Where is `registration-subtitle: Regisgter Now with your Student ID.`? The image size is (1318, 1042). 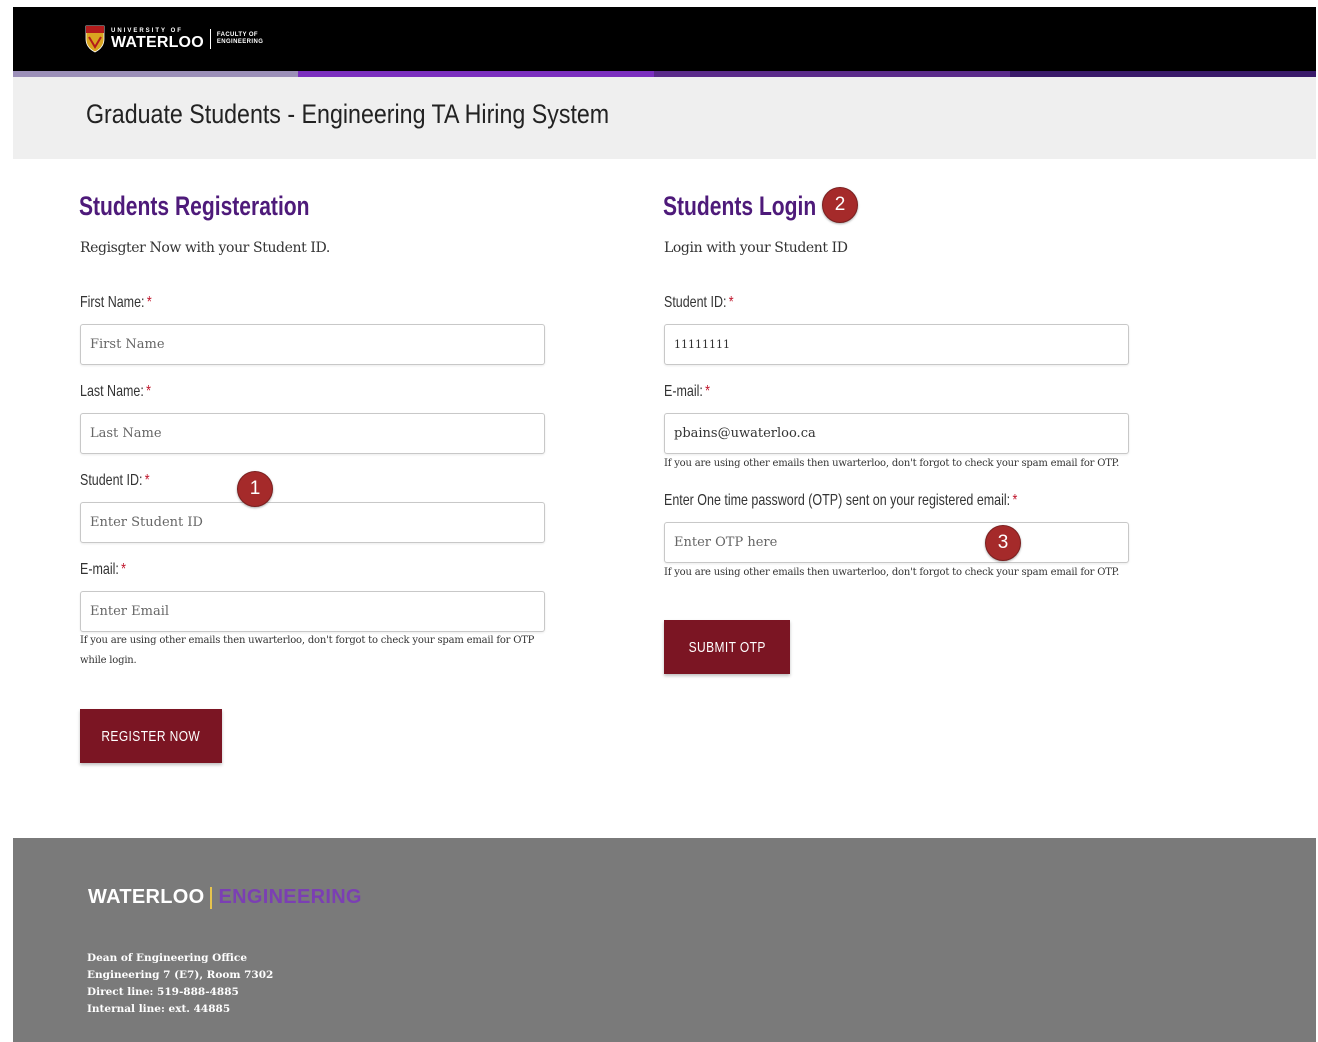 registration-subtitle: Regisgter Now with your Student ID. is located at coordinates (205, 248).